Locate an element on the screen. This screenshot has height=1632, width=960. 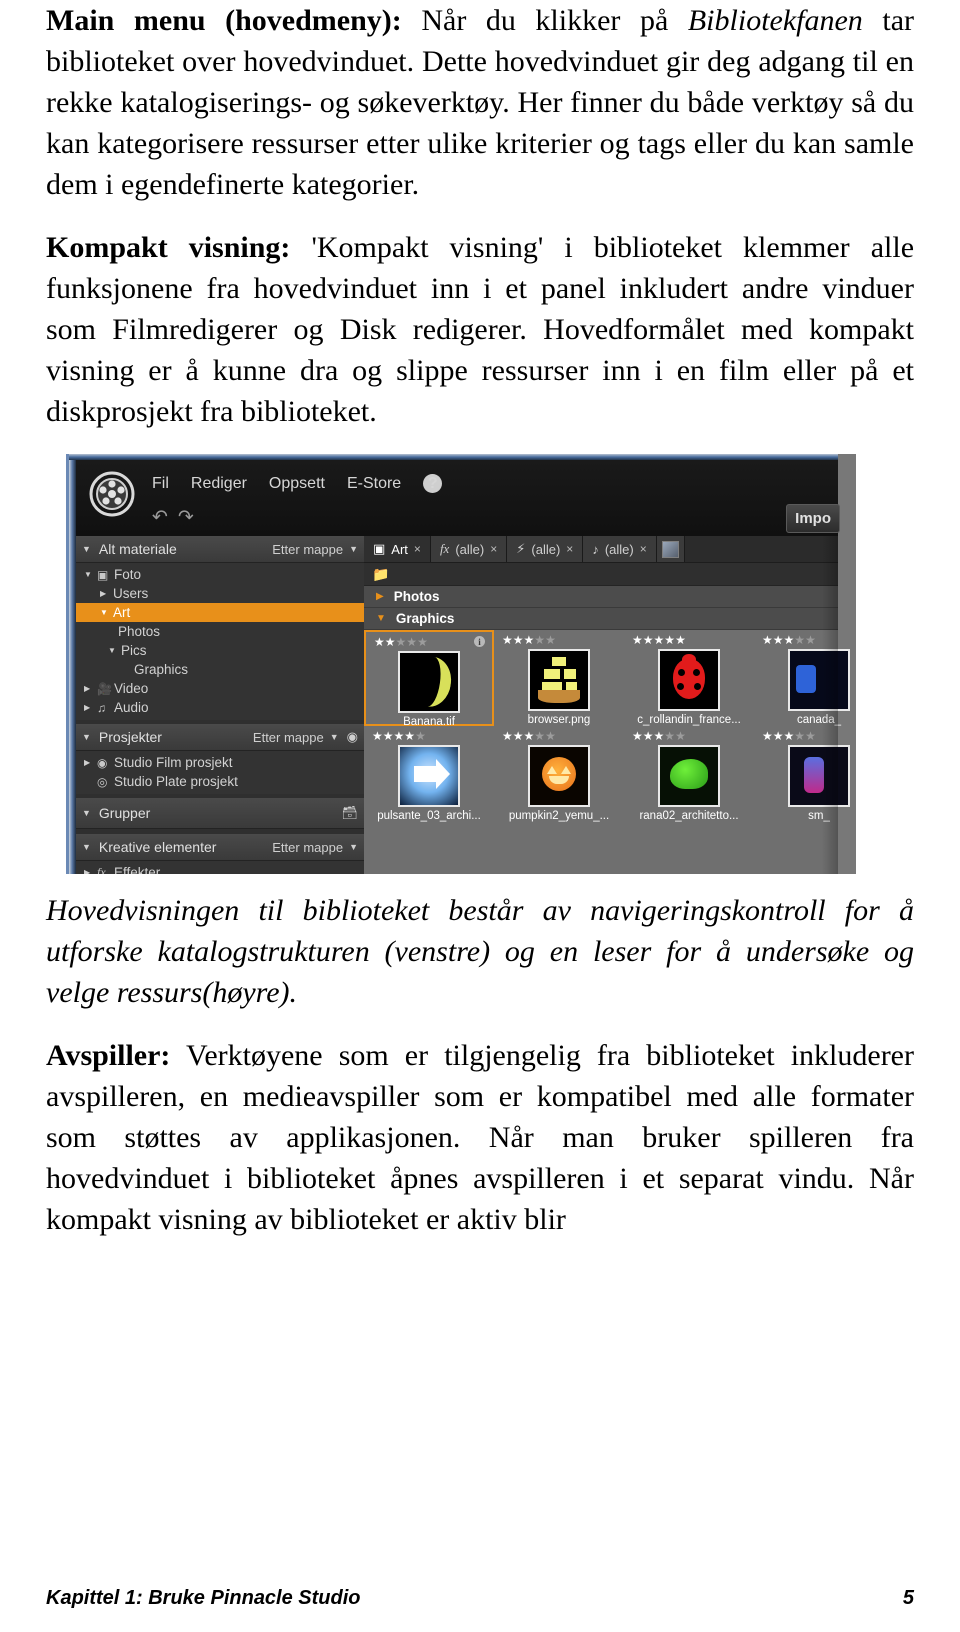
sidebar-item-studio-film-prosjekt: ▶ ◉ Studio Film prosjekt is located at coordinates (220, 762).